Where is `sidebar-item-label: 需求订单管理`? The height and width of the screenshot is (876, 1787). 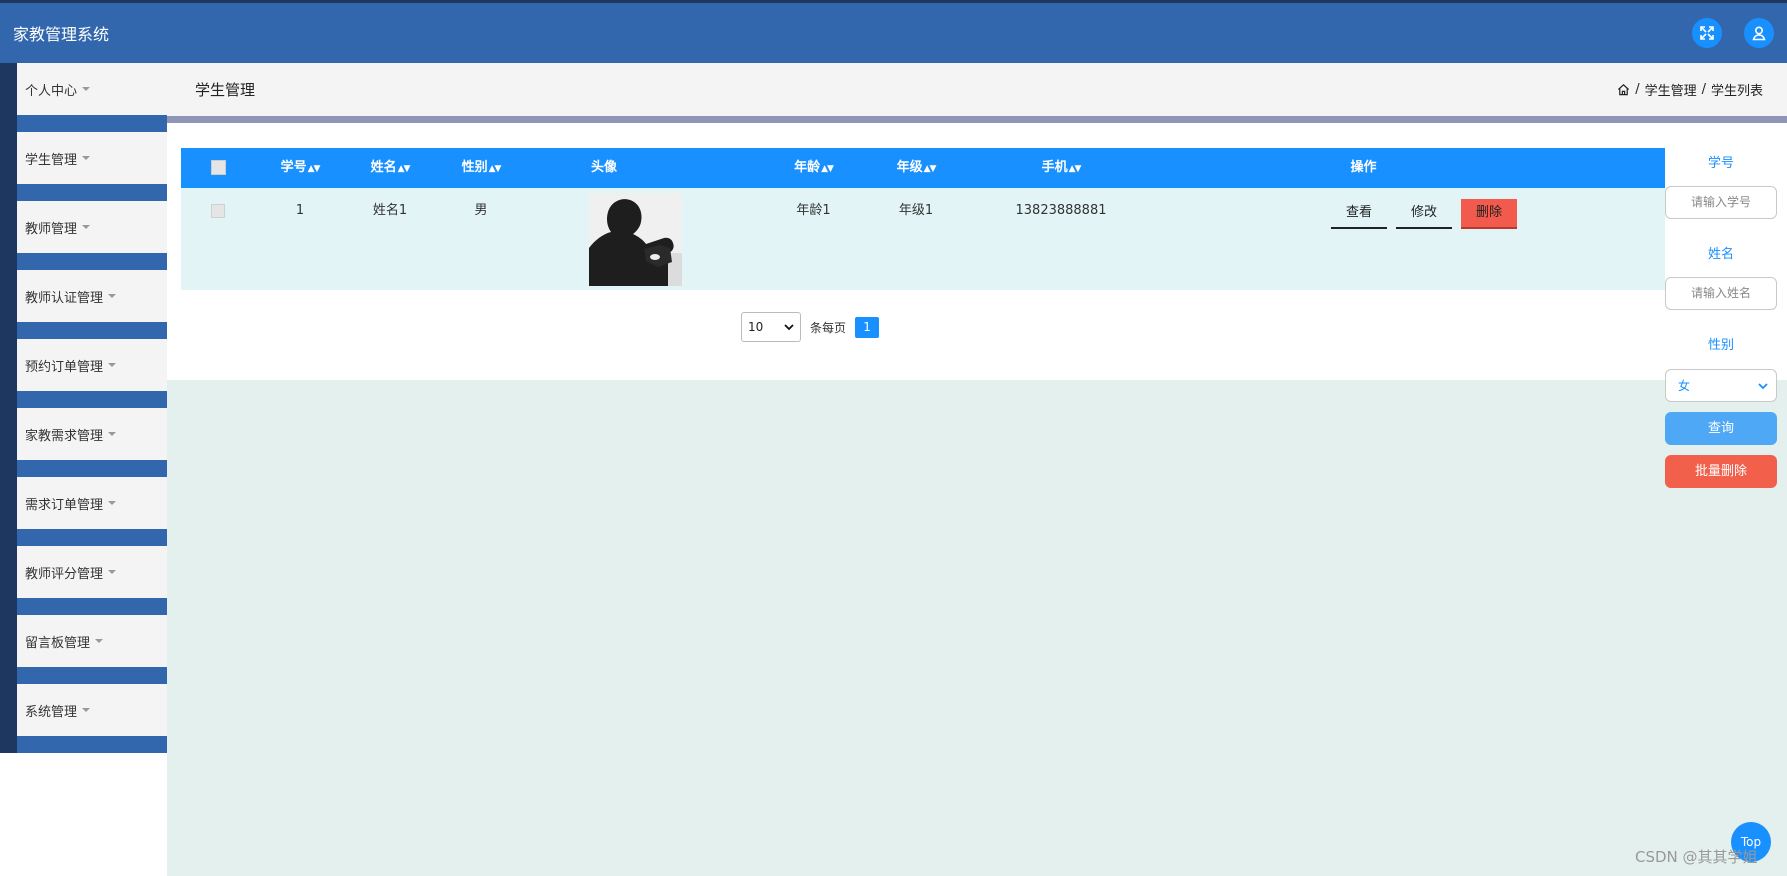
sidebar-item-label: 需求订单管理 is located at coordinates (64, 505).